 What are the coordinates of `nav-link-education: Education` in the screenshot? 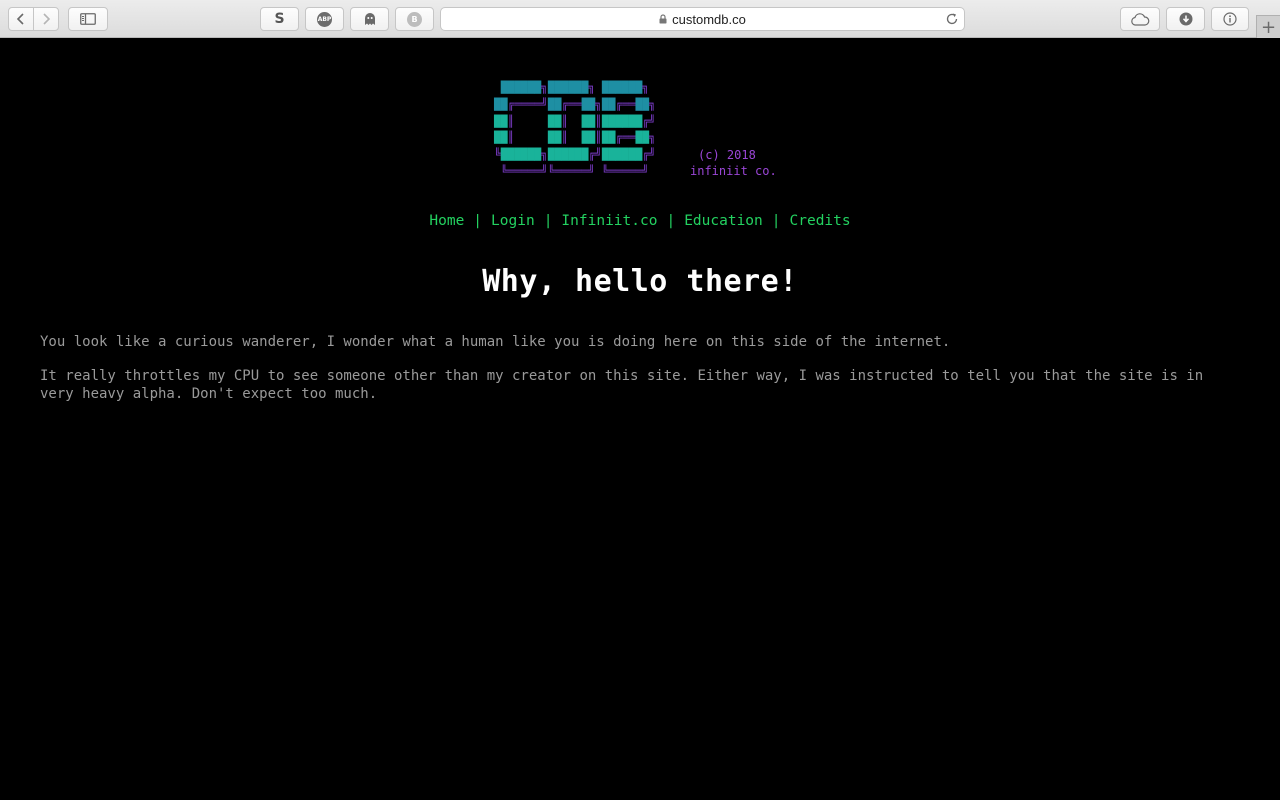 It's located at (723, 221).